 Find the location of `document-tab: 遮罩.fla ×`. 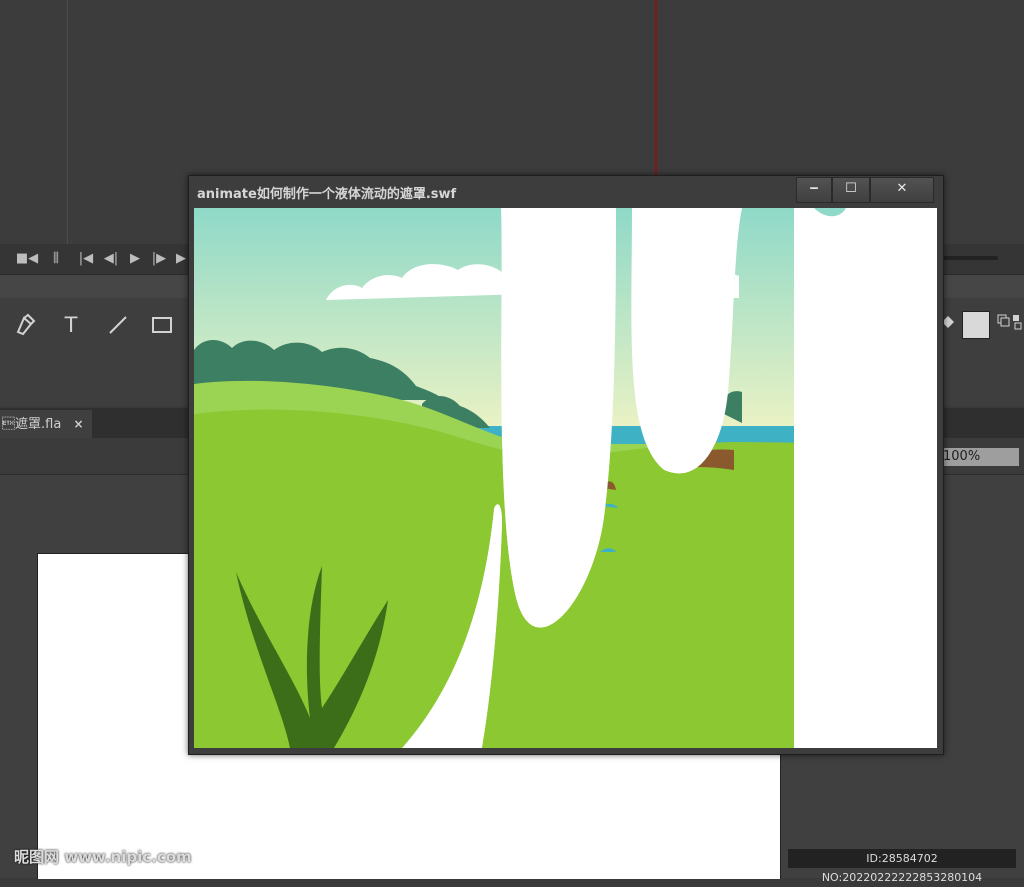

document-tab: 遮罩.fla × is located at coordinates (46, 424).